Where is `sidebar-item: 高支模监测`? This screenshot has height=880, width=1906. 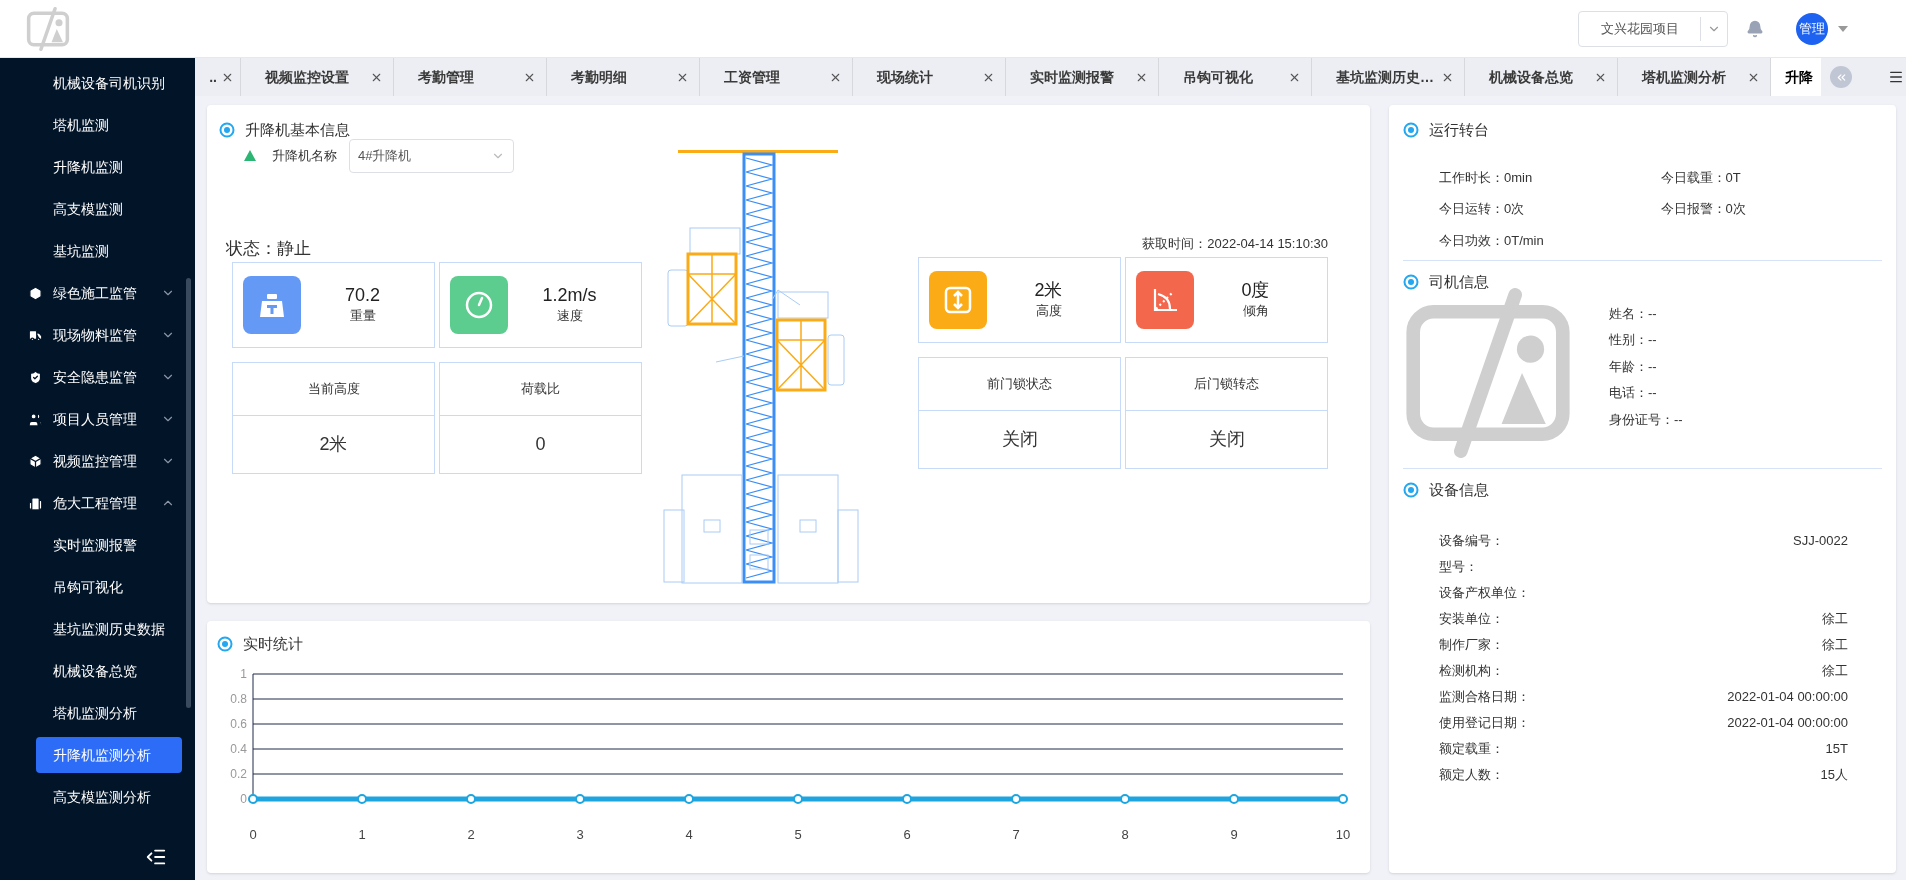
sidebar-item: 高支模监测 is located at coordinates (109, 209).